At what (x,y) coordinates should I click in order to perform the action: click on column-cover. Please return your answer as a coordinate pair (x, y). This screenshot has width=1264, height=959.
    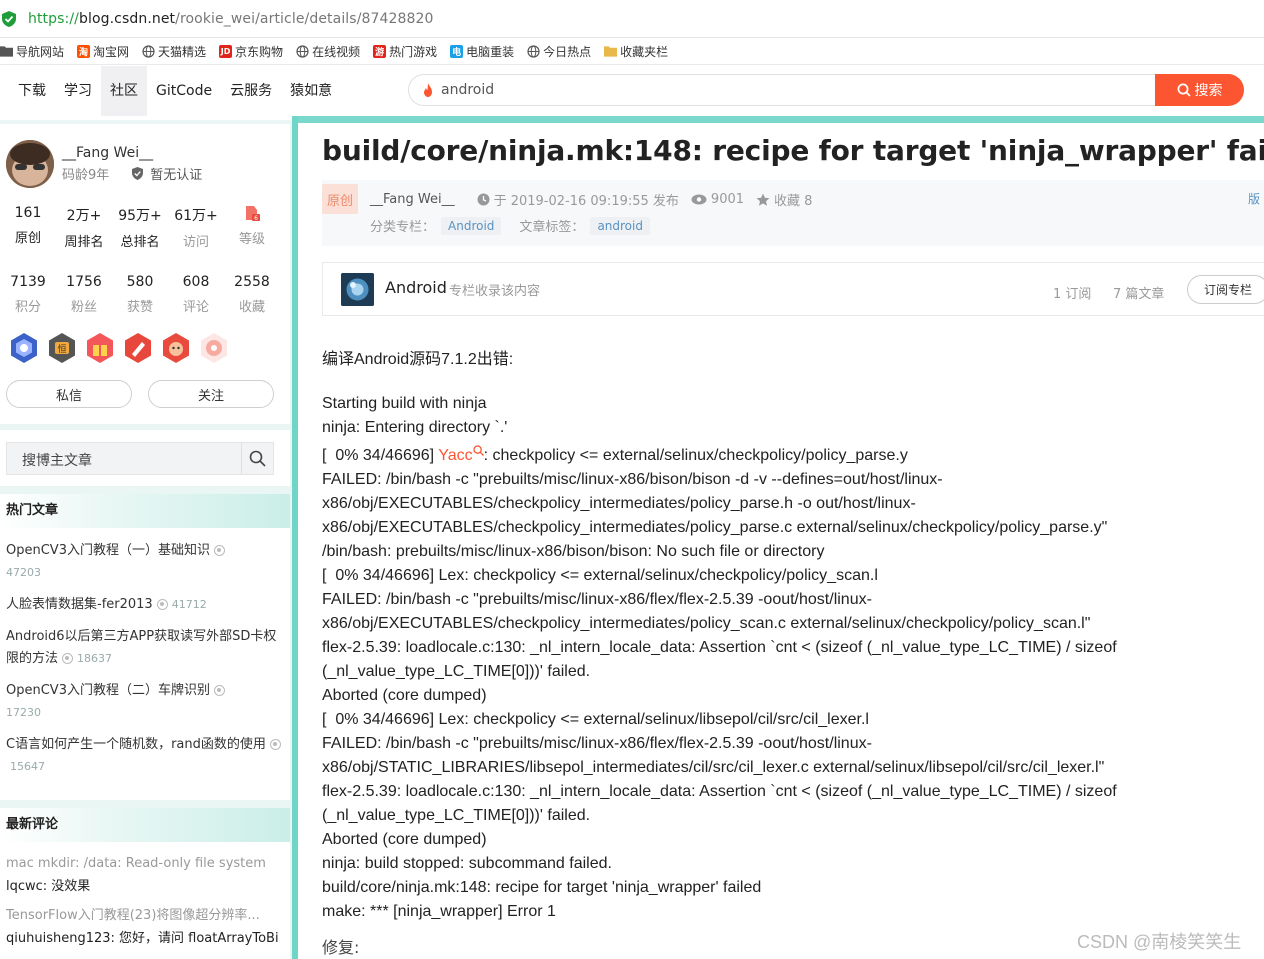
    Looking at the image, I should click on (357, 289).